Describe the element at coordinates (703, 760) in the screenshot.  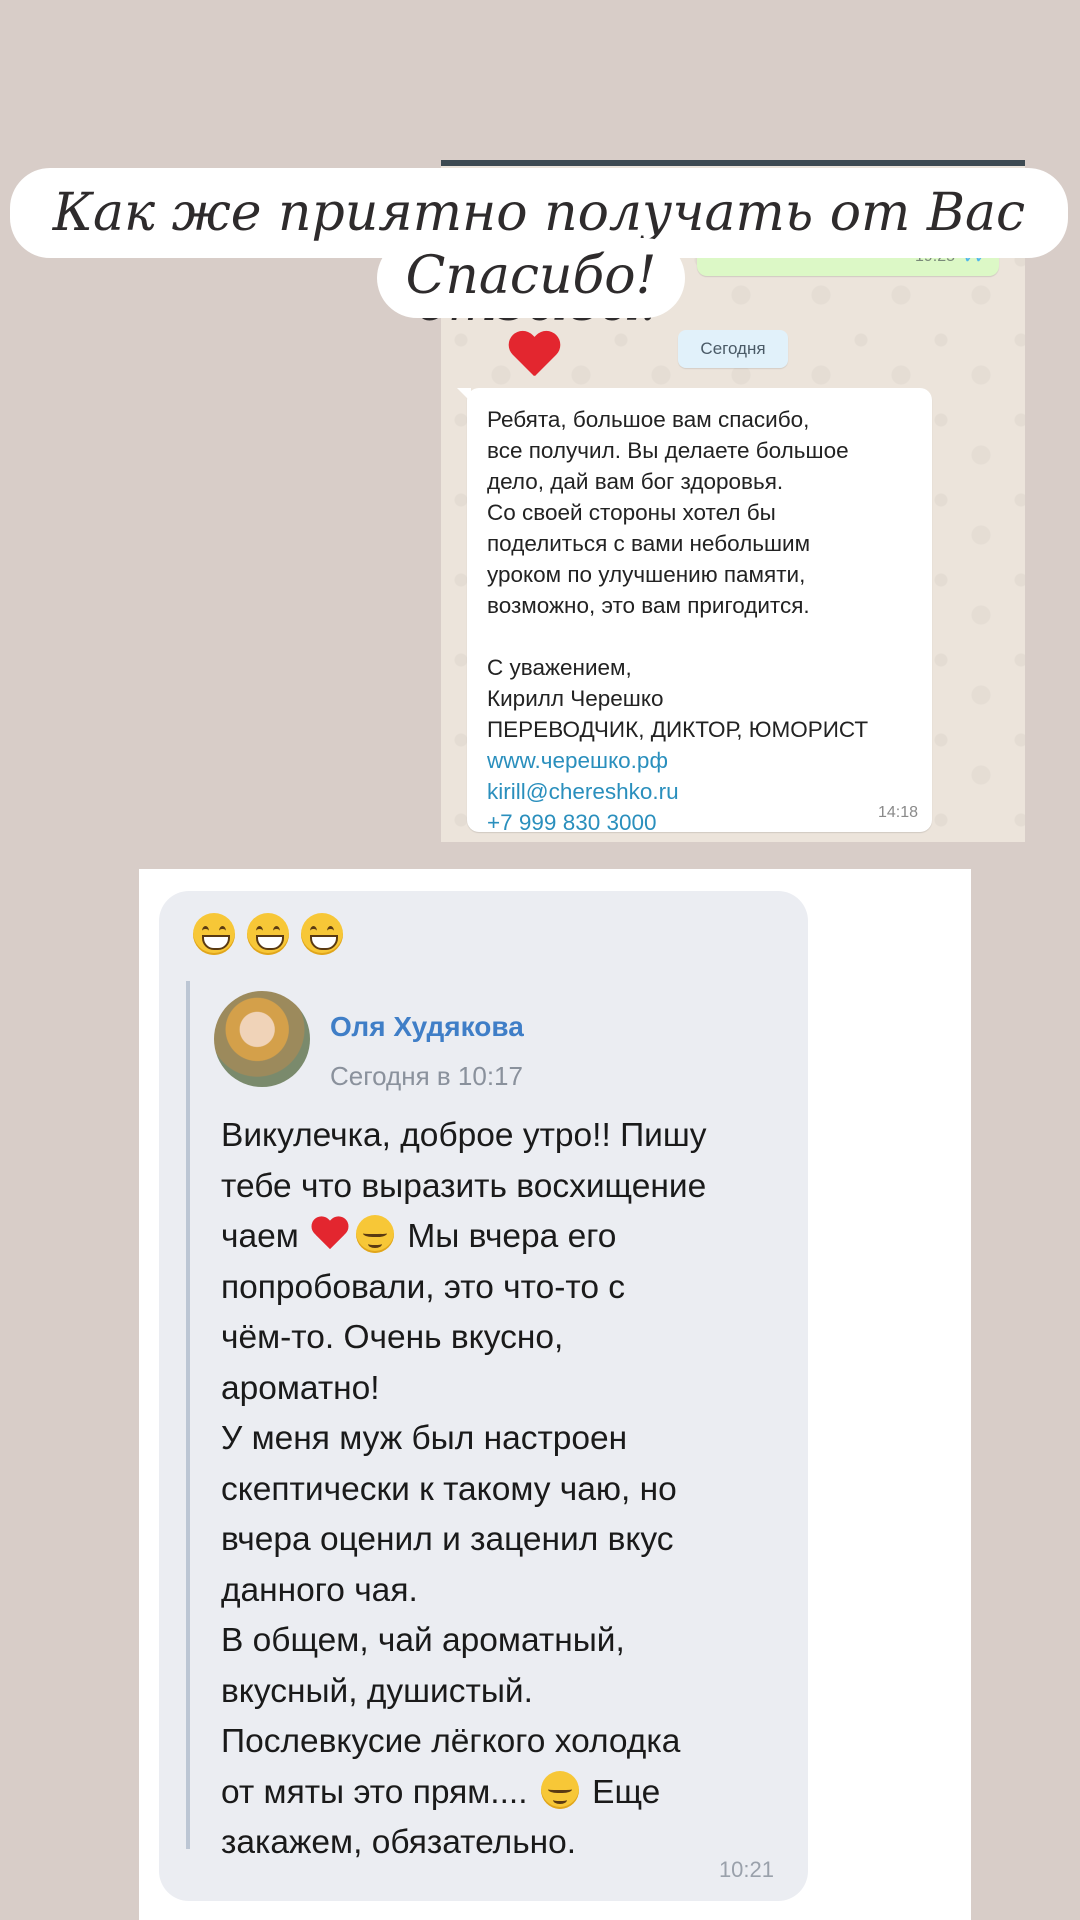
I see `website-link: www.черешко.рф` at that location.